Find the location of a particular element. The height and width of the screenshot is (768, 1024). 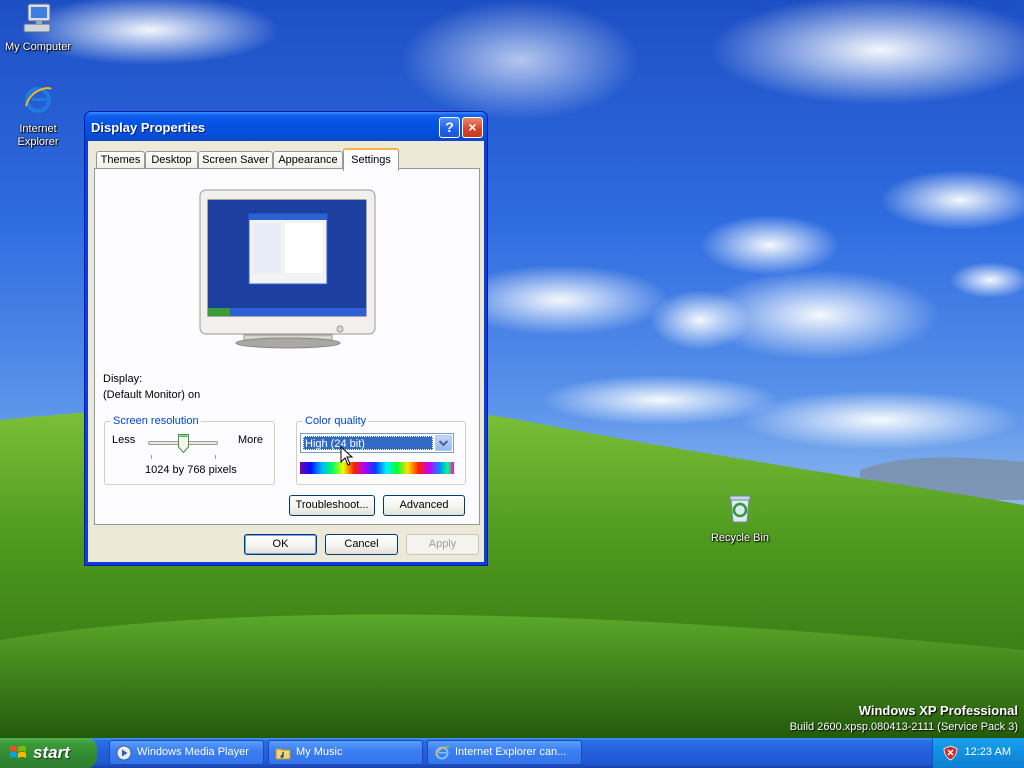

help-button: ? is located at coordinates (449, 127).